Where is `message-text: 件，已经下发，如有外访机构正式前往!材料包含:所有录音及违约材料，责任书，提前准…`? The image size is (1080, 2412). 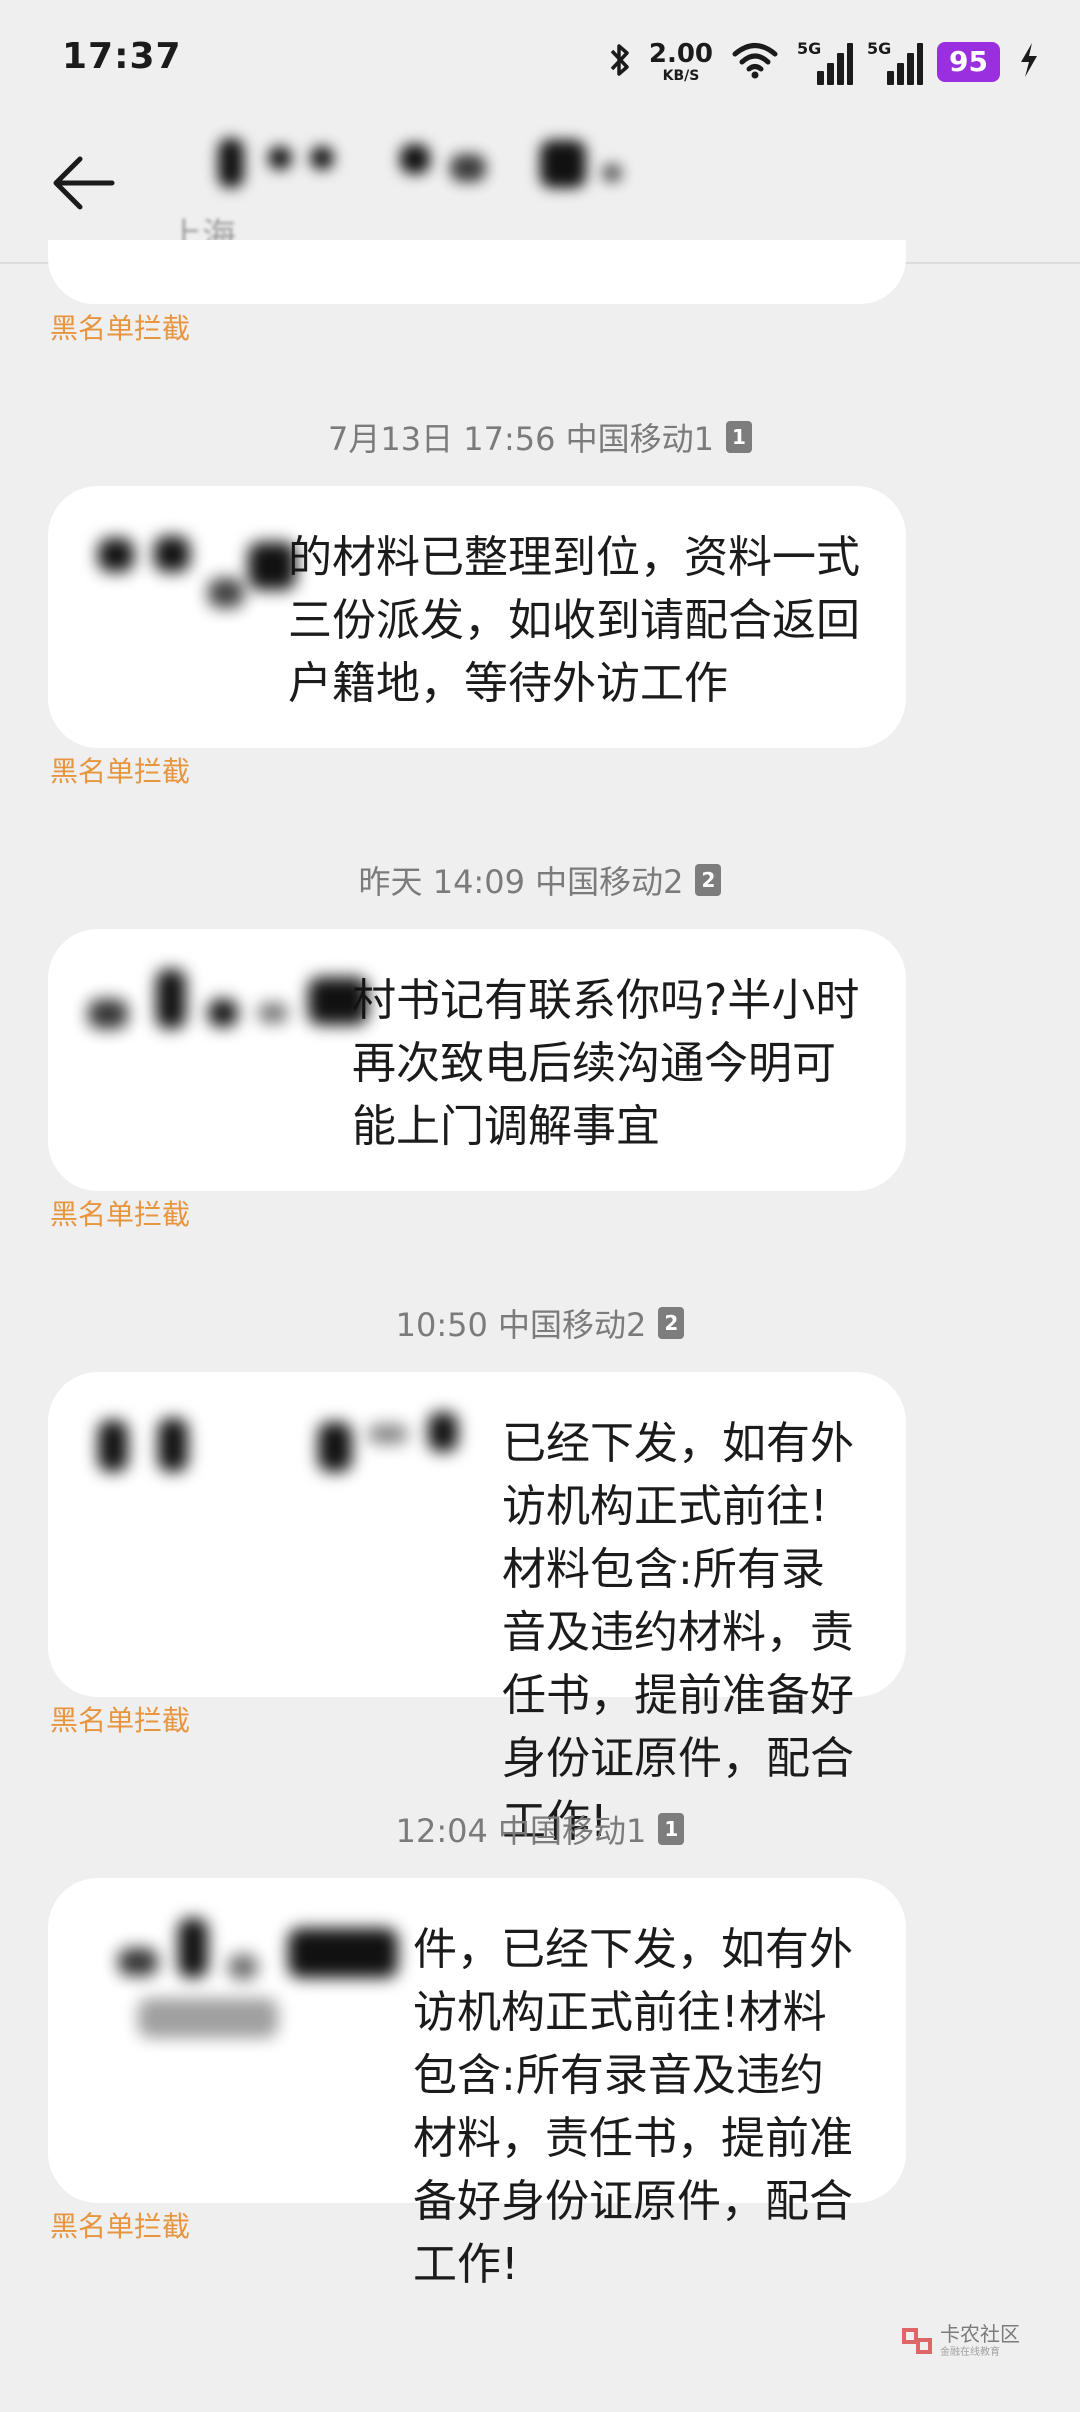
message-text: 件，已经下发，如有外访机构正式前往!材料包含:所有录音及违约材料，责任书，提前准… is located at coordinates (633, 2107).